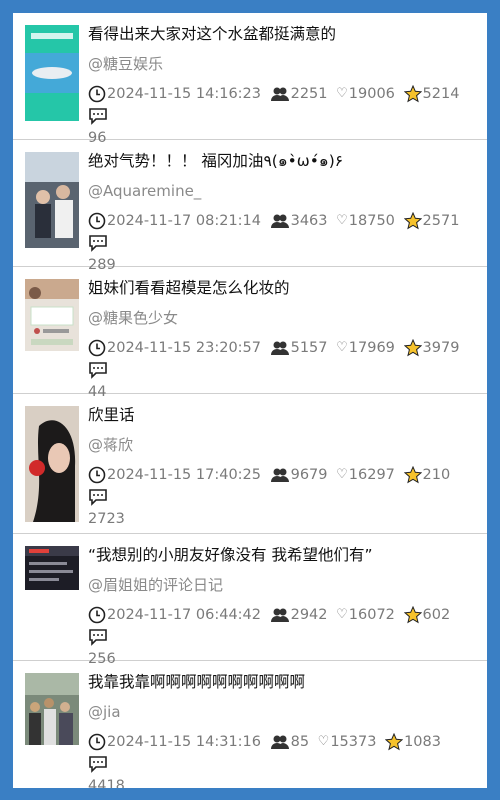  Describe the element at coordinates (280, 64) in the screenshot. I see `post-author: @糖豆娱乐` at that location.